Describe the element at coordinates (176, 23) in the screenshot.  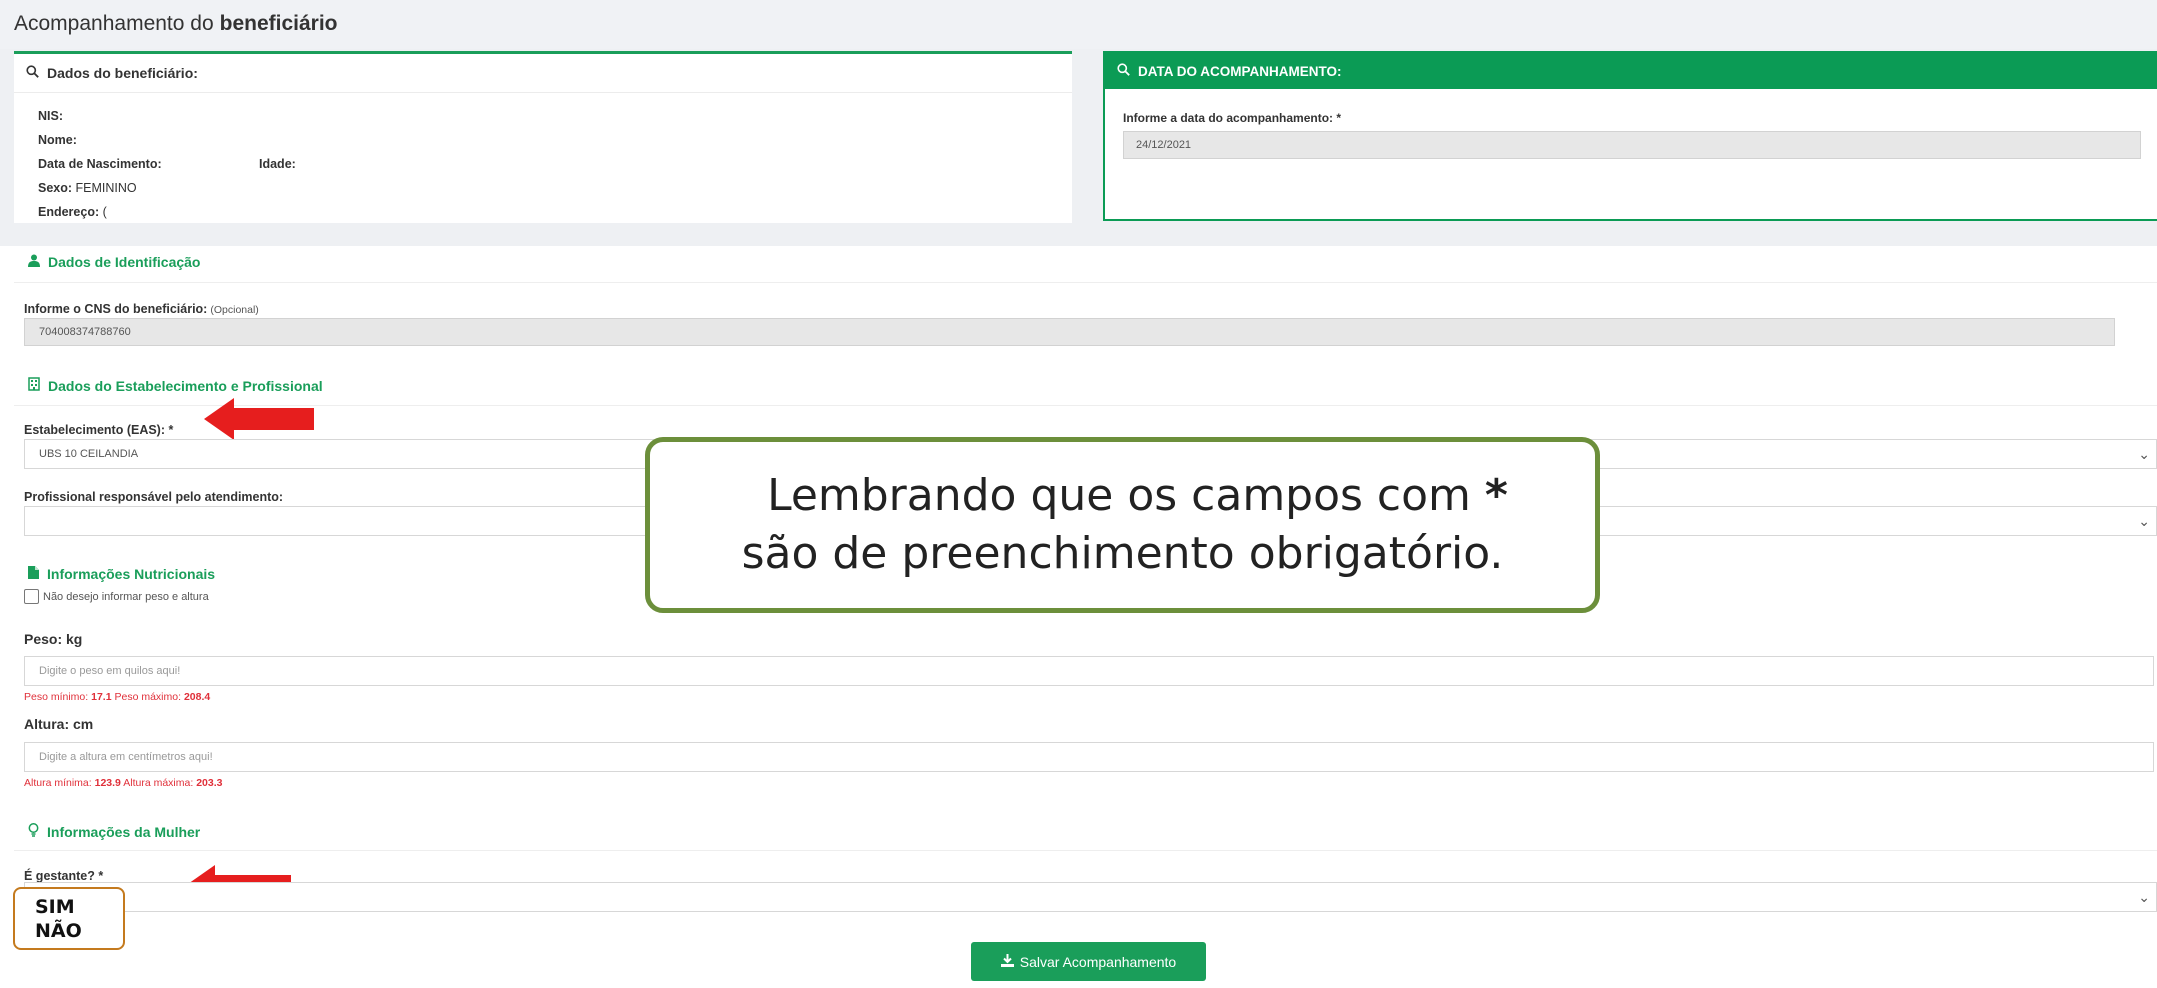
I see `page-title: Acompanhamento do beneficiário` at that location.